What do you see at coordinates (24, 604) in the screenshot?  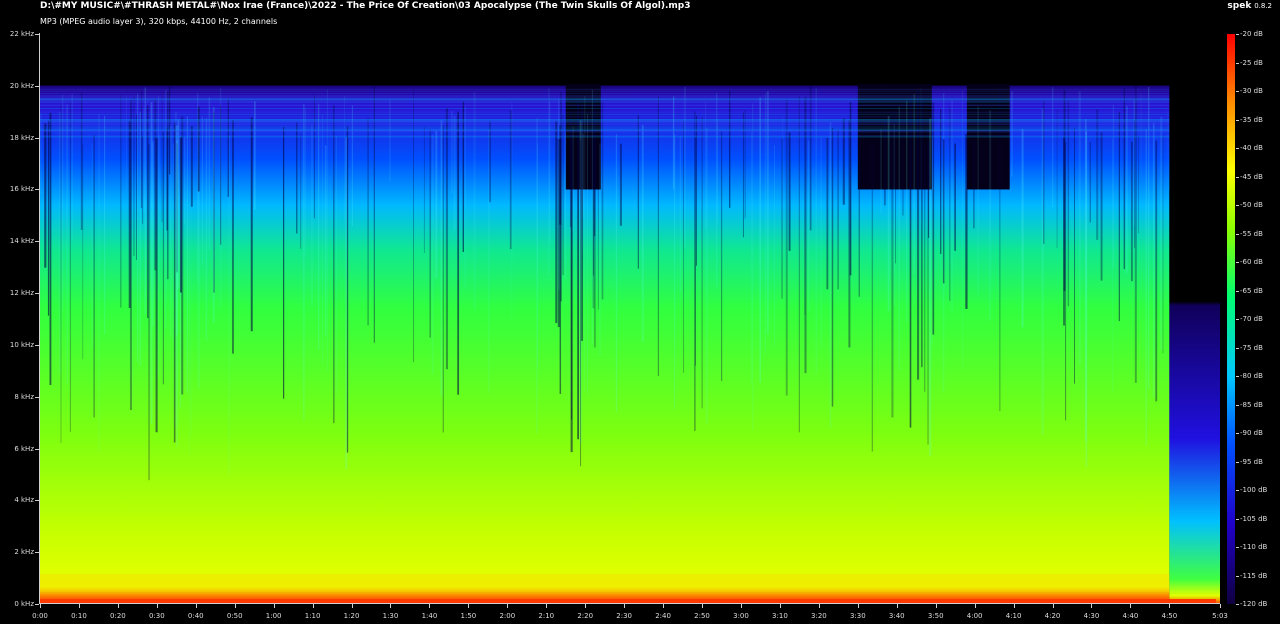 I see `frequency-tick-label: 0 kHz` at bounding box center [24, 604].